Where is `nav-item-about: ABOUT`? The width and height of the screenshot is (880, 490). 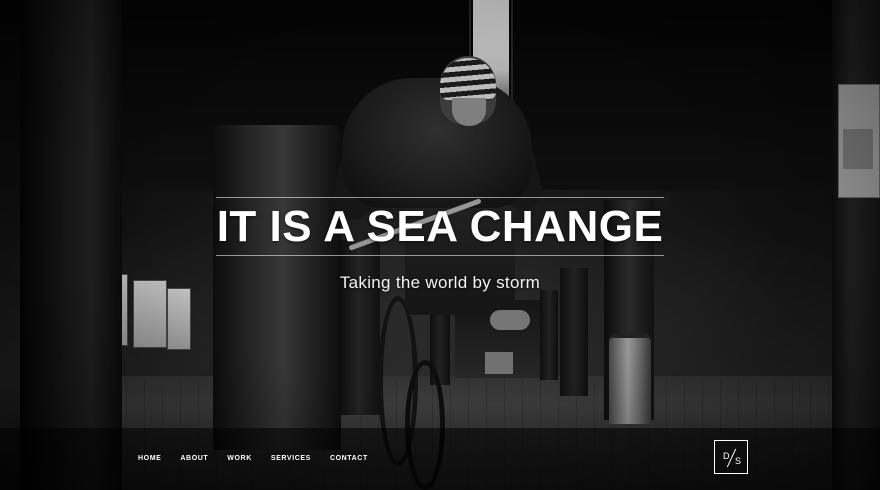 nav-item-about: ABOUT is located at coordinates (194, 458).